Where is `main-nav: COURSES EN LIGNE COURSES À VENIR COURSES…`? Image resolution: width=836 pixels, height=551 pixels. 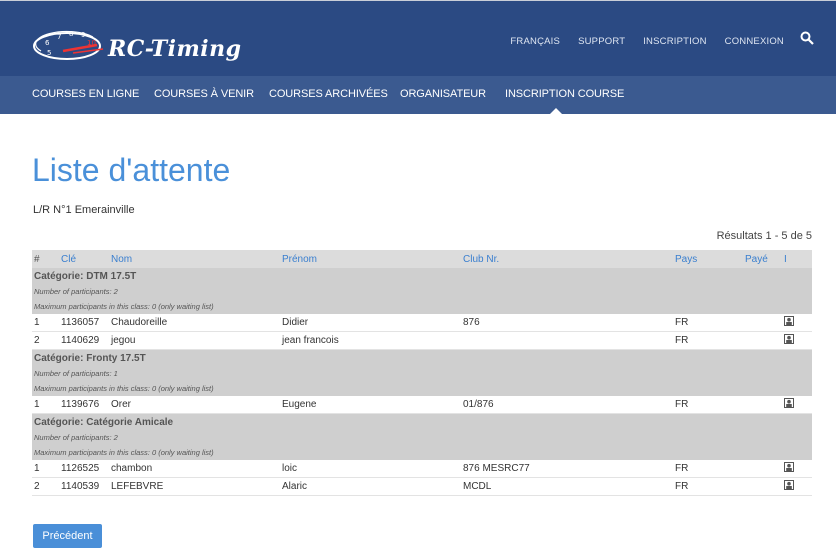
main-nav: COURSES EN LIGNE COURSES À VENIR COURSES… is located at coordinates (418, 95).